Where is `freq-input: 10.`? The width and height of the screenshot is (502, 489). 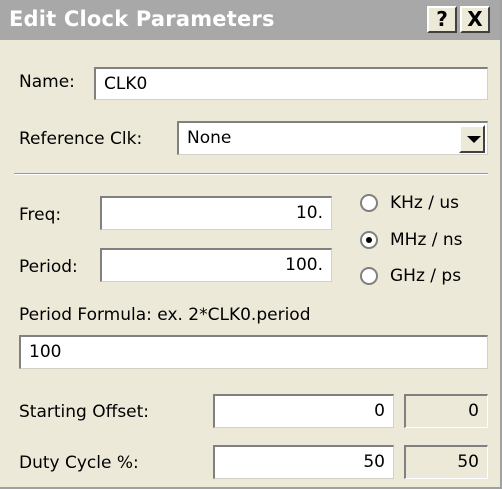
freq-input: 10. is located at coordinates (216, 213).